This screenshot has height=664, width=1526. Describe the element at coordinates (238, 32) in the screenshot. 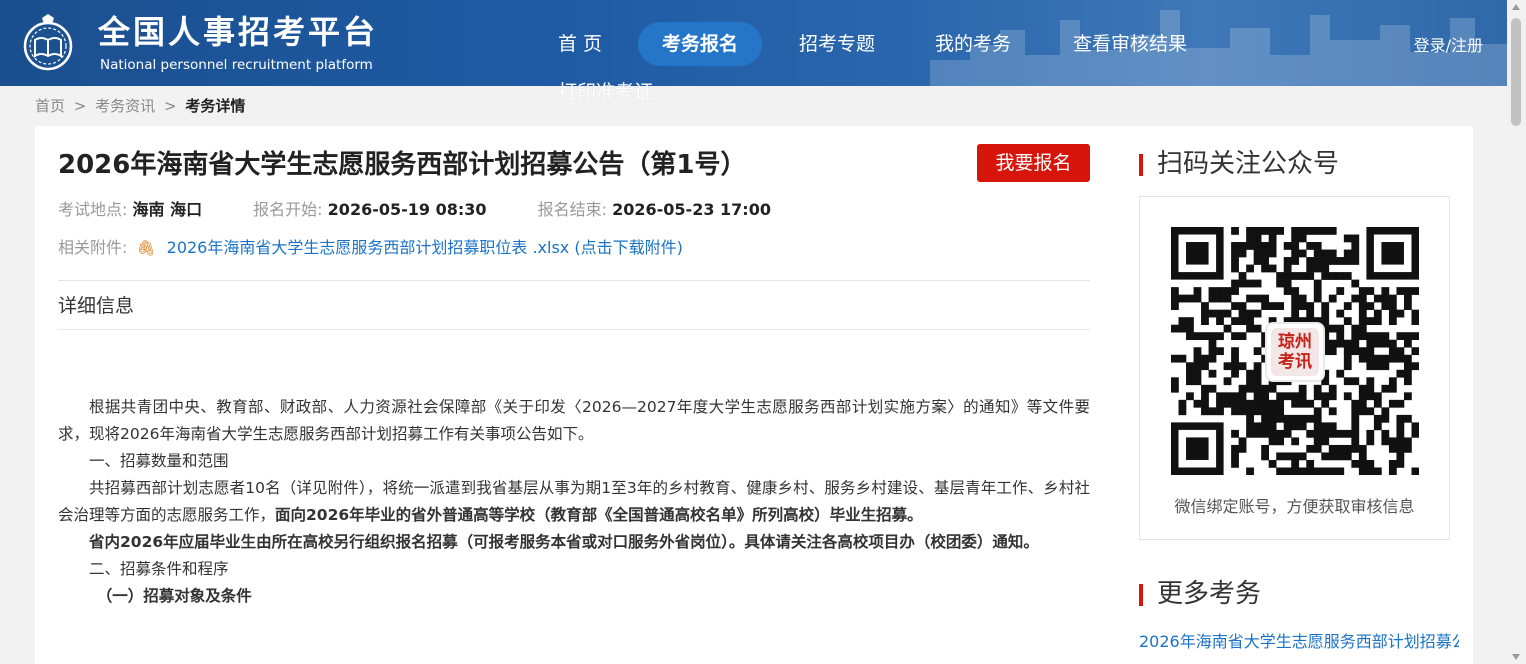

I see `site-logo-title: 全国人事招考平台` at that location.